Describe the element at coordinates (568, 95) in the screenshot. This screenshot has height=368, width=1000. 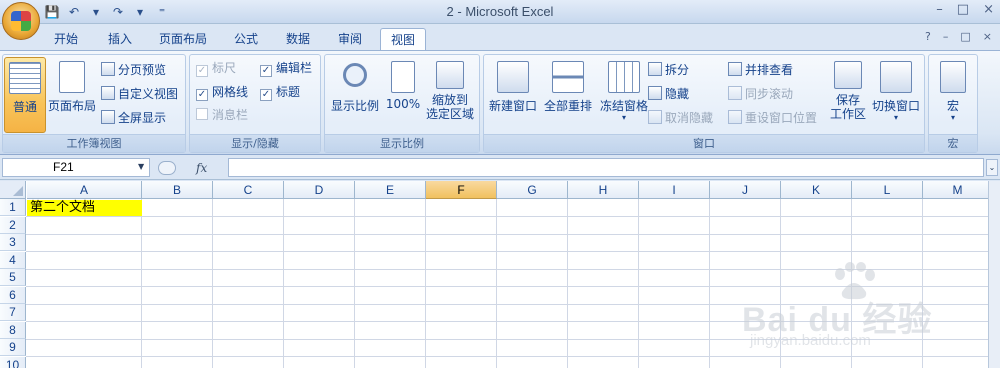
I see `arrange-all-button: 全部重排` at that location.